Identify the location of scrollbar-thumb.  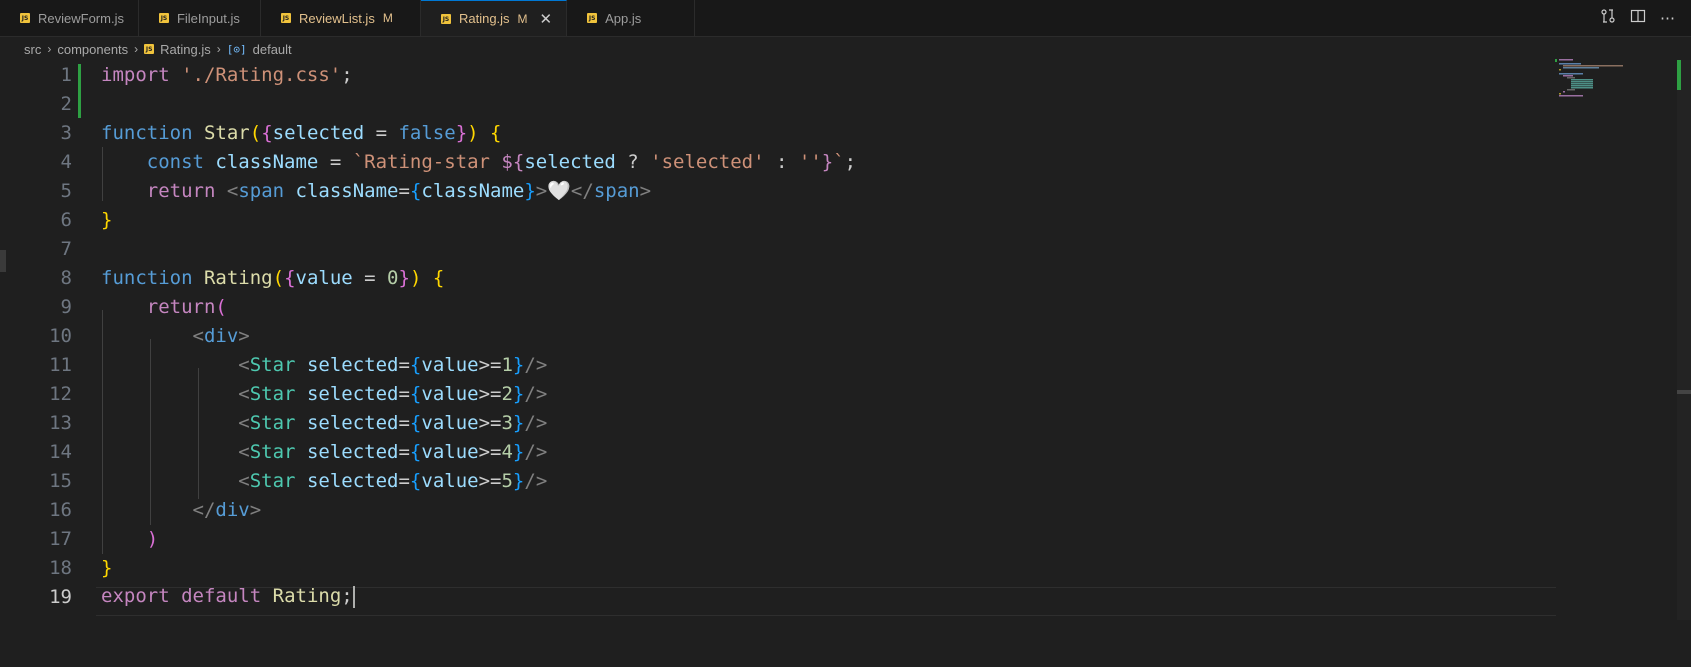
(1684, 392).